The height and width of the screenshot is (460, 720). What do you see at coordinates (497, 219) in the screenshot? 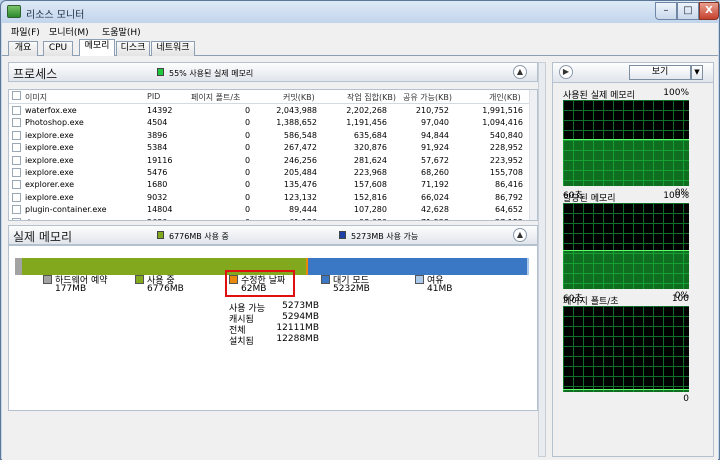
I see `table-cell: 27,152` at bounding box center [497, 219].